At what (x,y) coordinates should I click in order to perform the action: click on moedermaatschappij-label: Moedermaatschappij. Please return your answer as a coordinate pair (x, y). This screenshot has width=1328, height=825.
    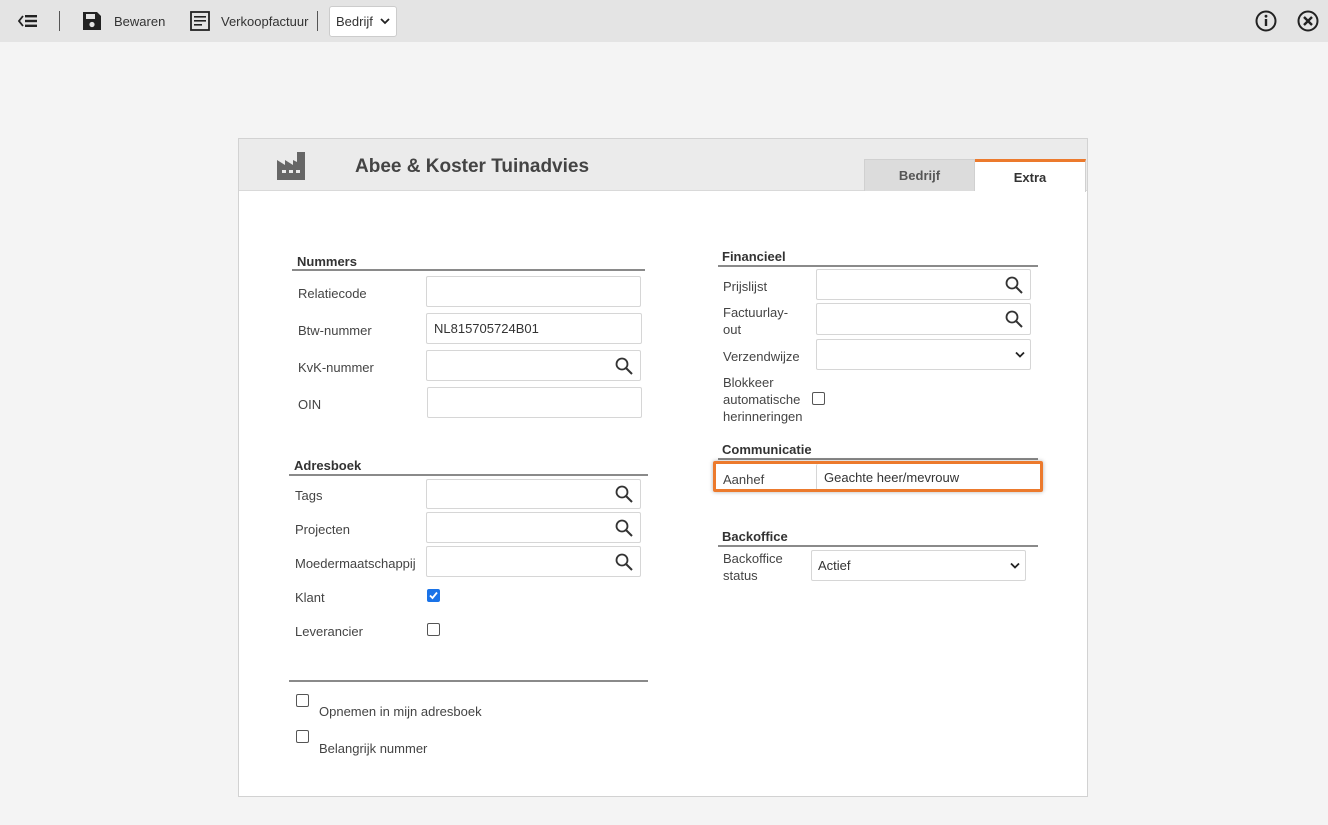
    Looking at the image, I should click on (355, 563).